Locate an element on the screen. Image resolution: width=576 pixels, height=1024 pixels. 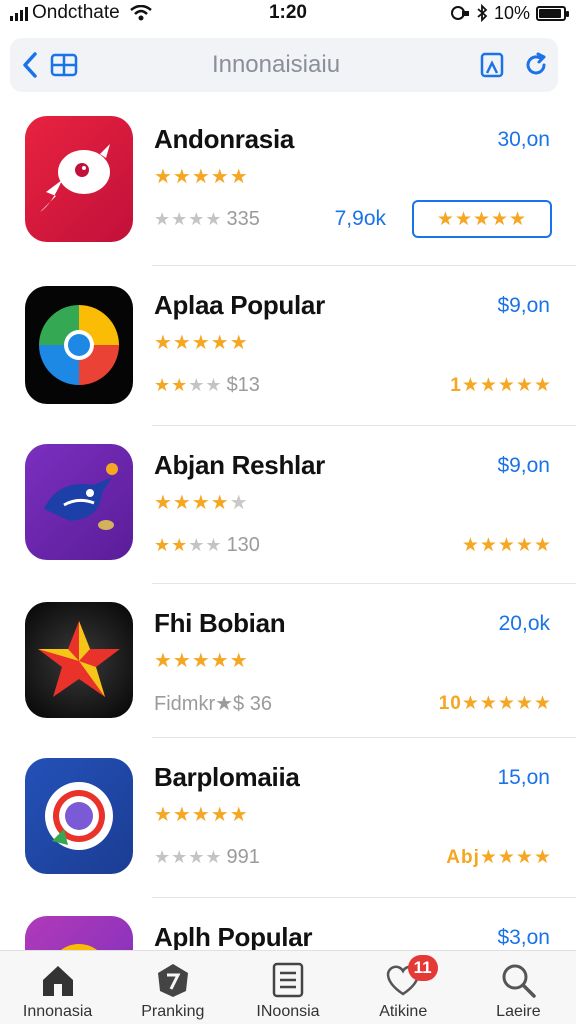
fish-app-icon is located at coordinates (79, 179).